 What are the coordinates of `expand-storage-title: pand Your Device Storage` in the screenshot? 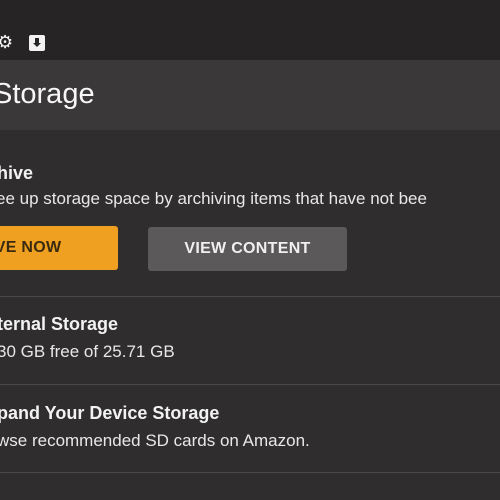 It's located at (109, 413).